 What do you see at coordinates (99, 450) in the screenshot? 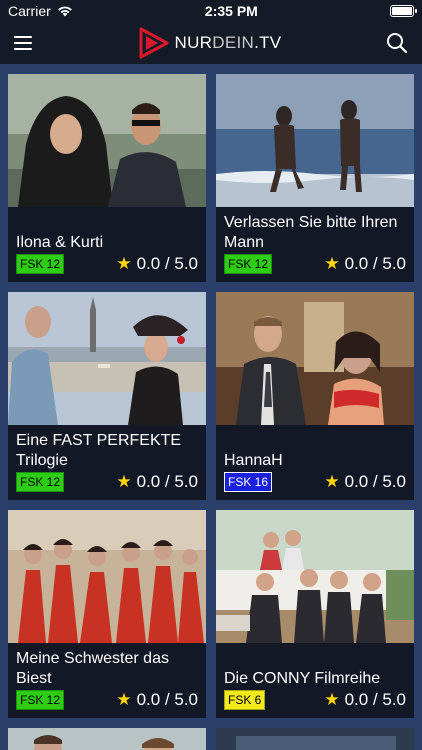
I see `movie-title: Eine FAST PERFEKTE Trilogie` at bounding box center [99, 450].